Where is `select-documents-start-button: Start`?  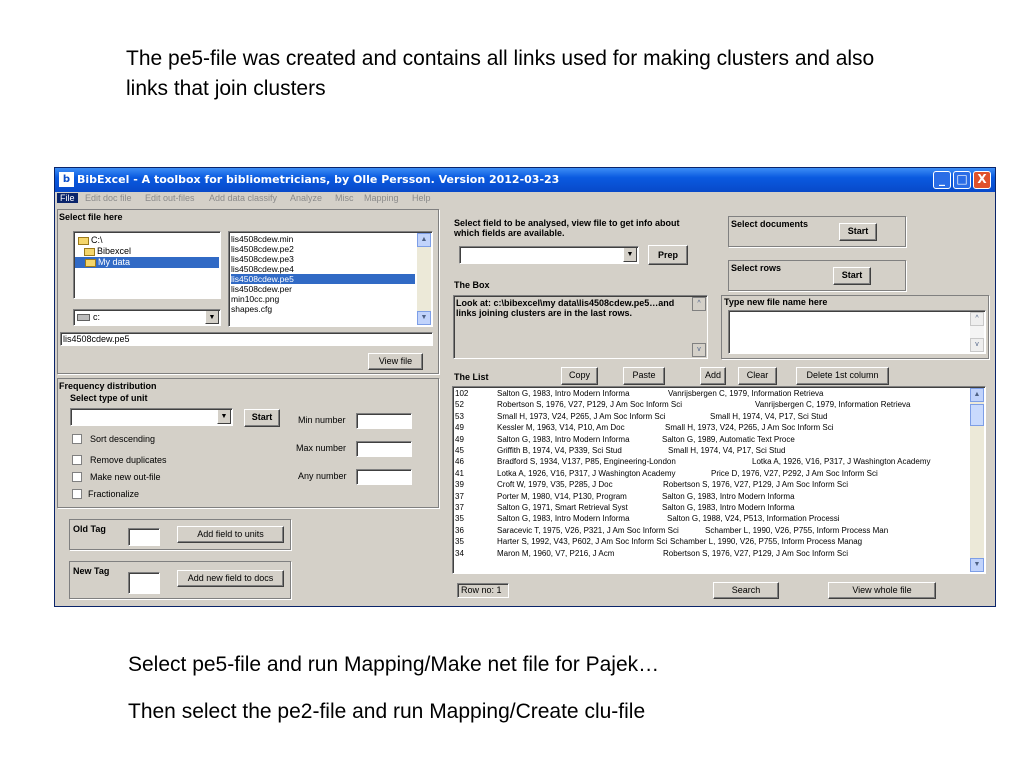
select-documents-start-button: Start is located at coordinates (858, 232).